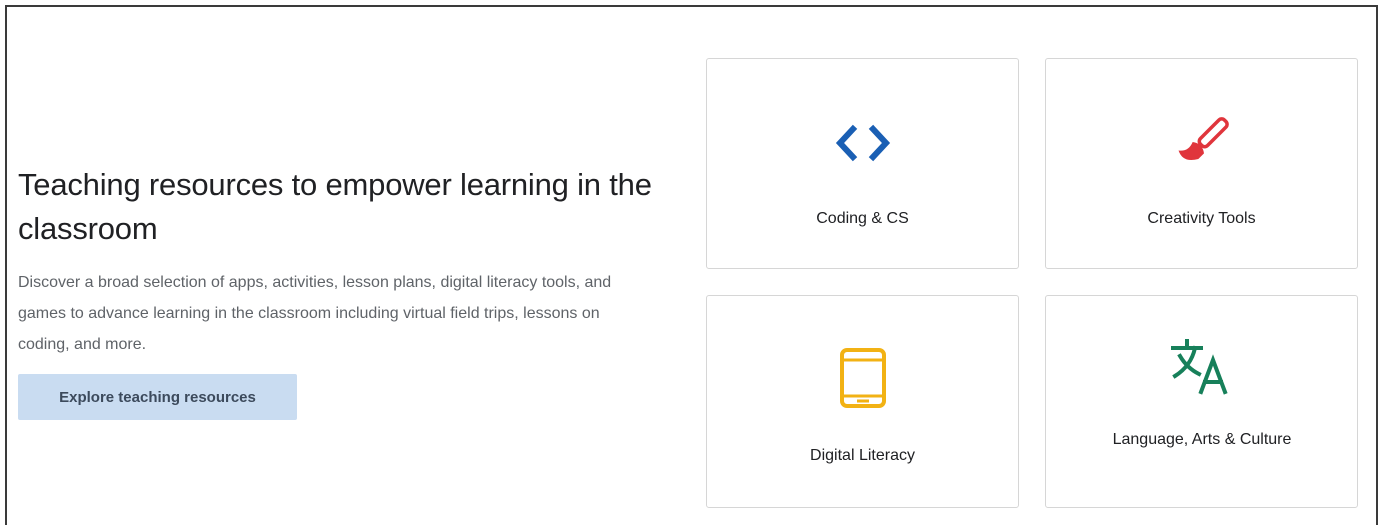  Describe the element at coordinates (862, 143) in the screenshot. I see `code-brackets-icon` at that location.